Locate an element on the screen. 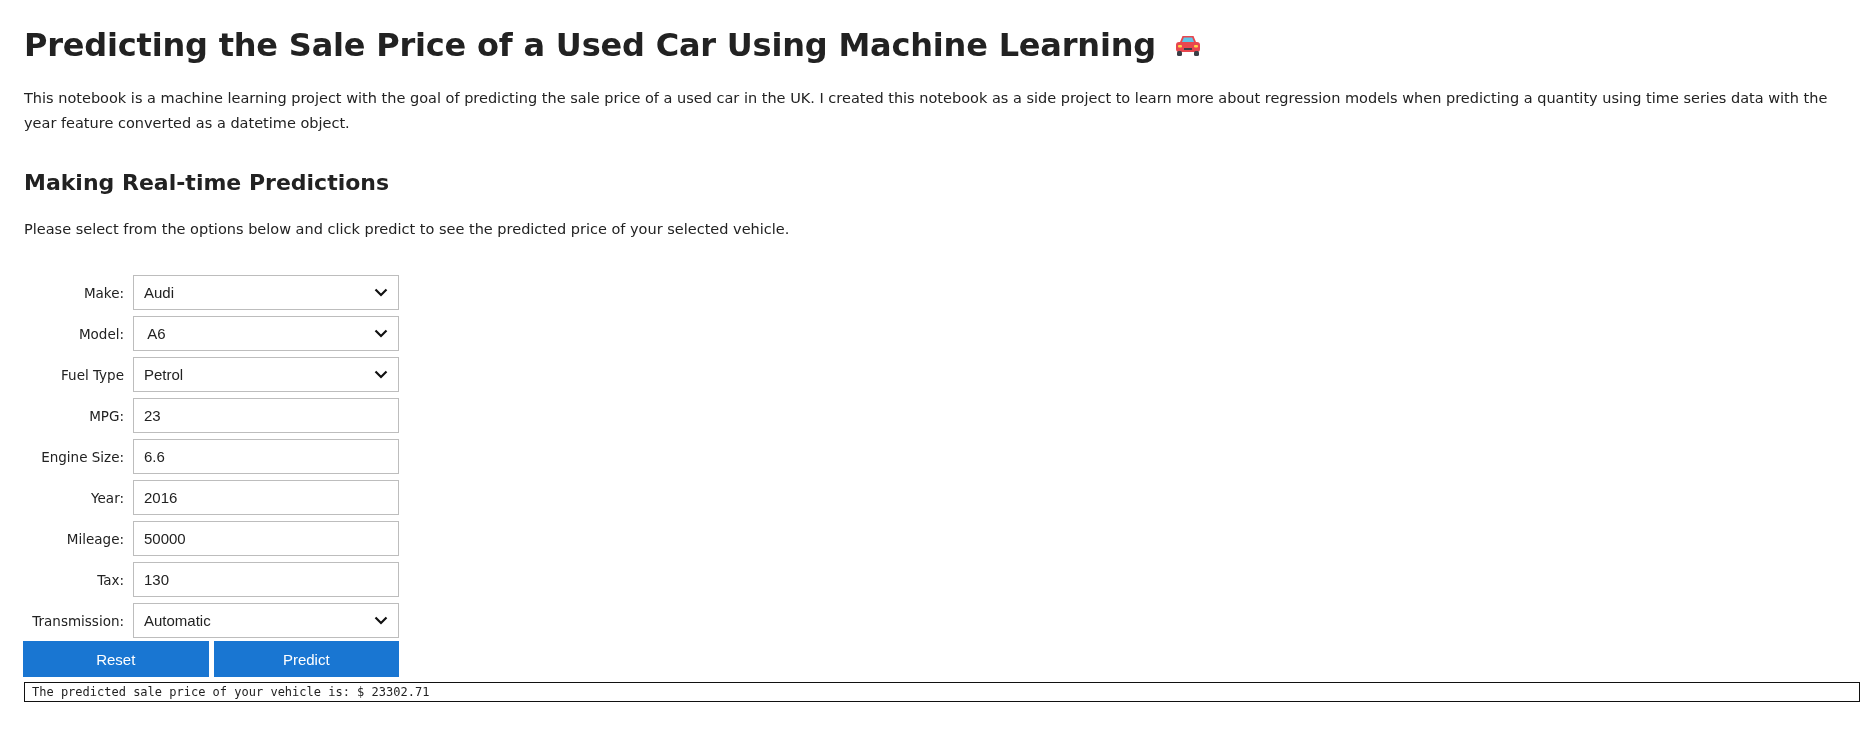  input-field: 23 is located at coordinates (266, 415).